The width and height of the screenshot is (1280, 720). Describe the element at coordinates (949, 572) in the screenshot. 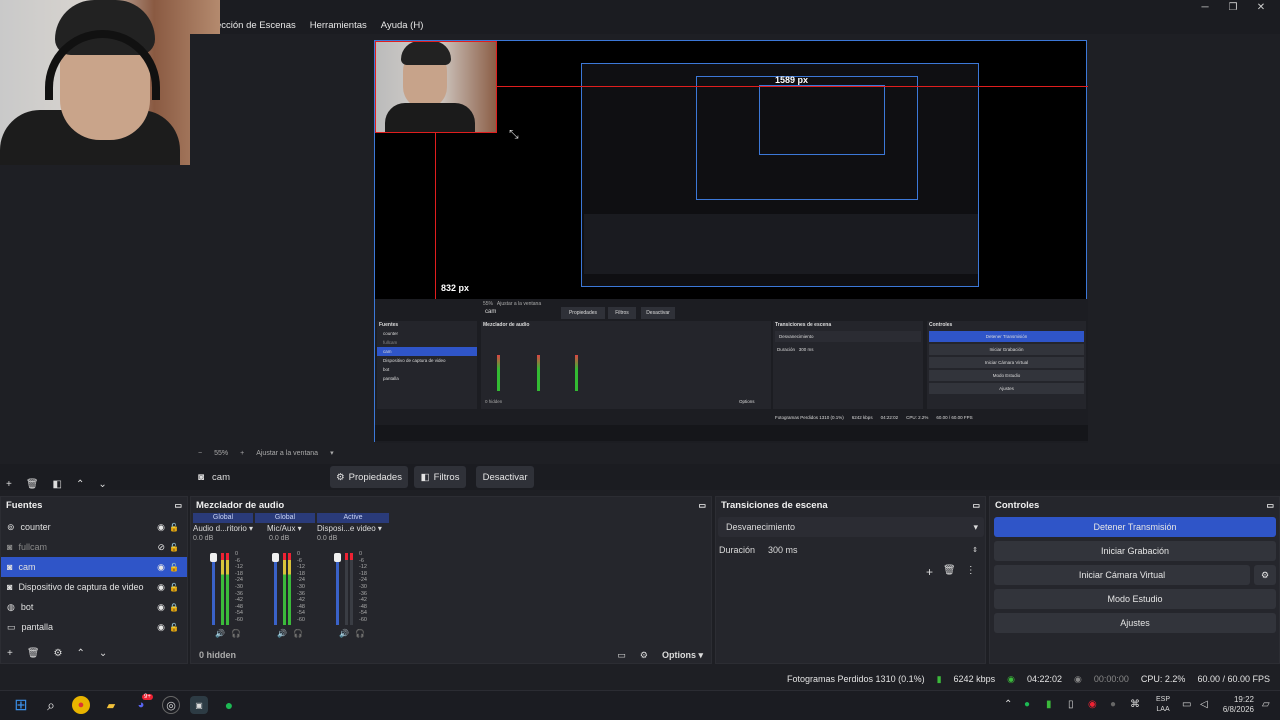

I see `remove-transition-icon: 🗑` at that location.